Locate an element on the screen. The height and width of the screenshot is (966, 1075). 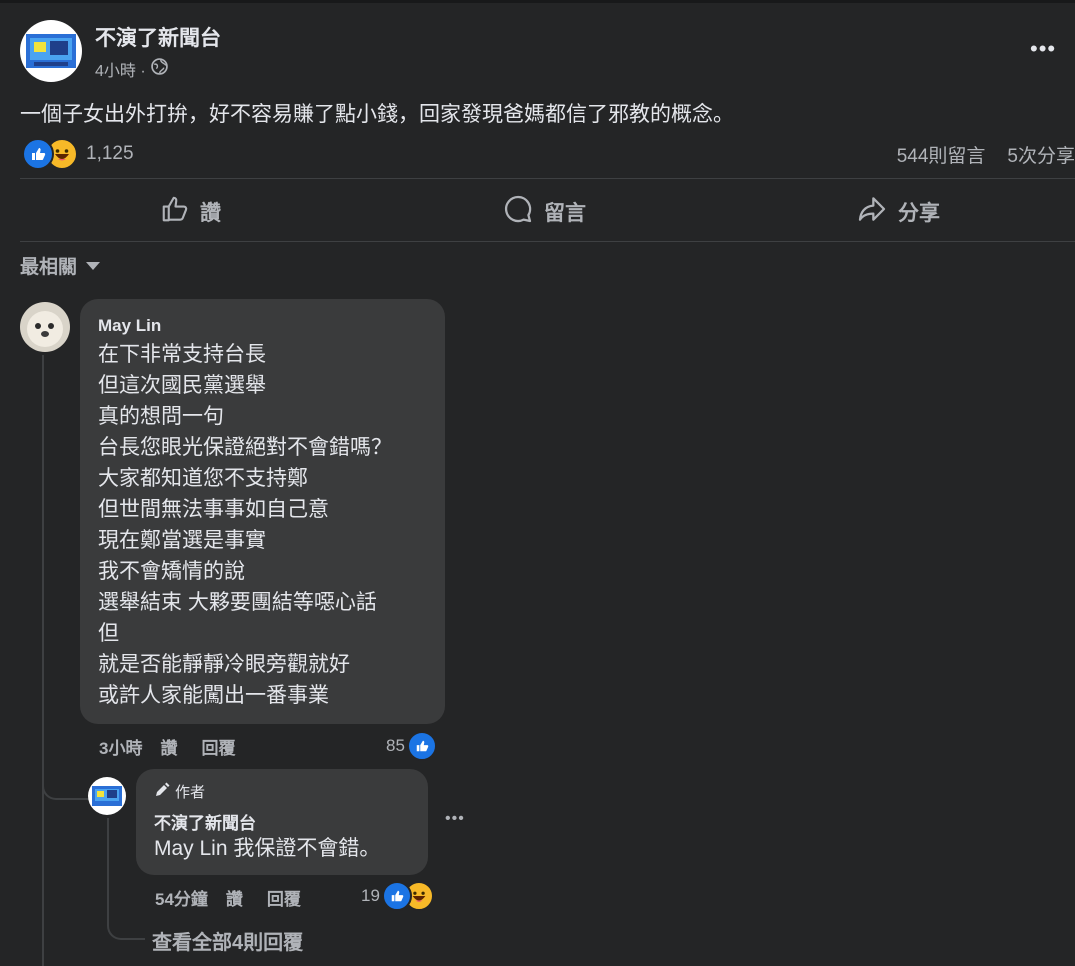
comment-bubble-icon is located at coordinates (518, 212).